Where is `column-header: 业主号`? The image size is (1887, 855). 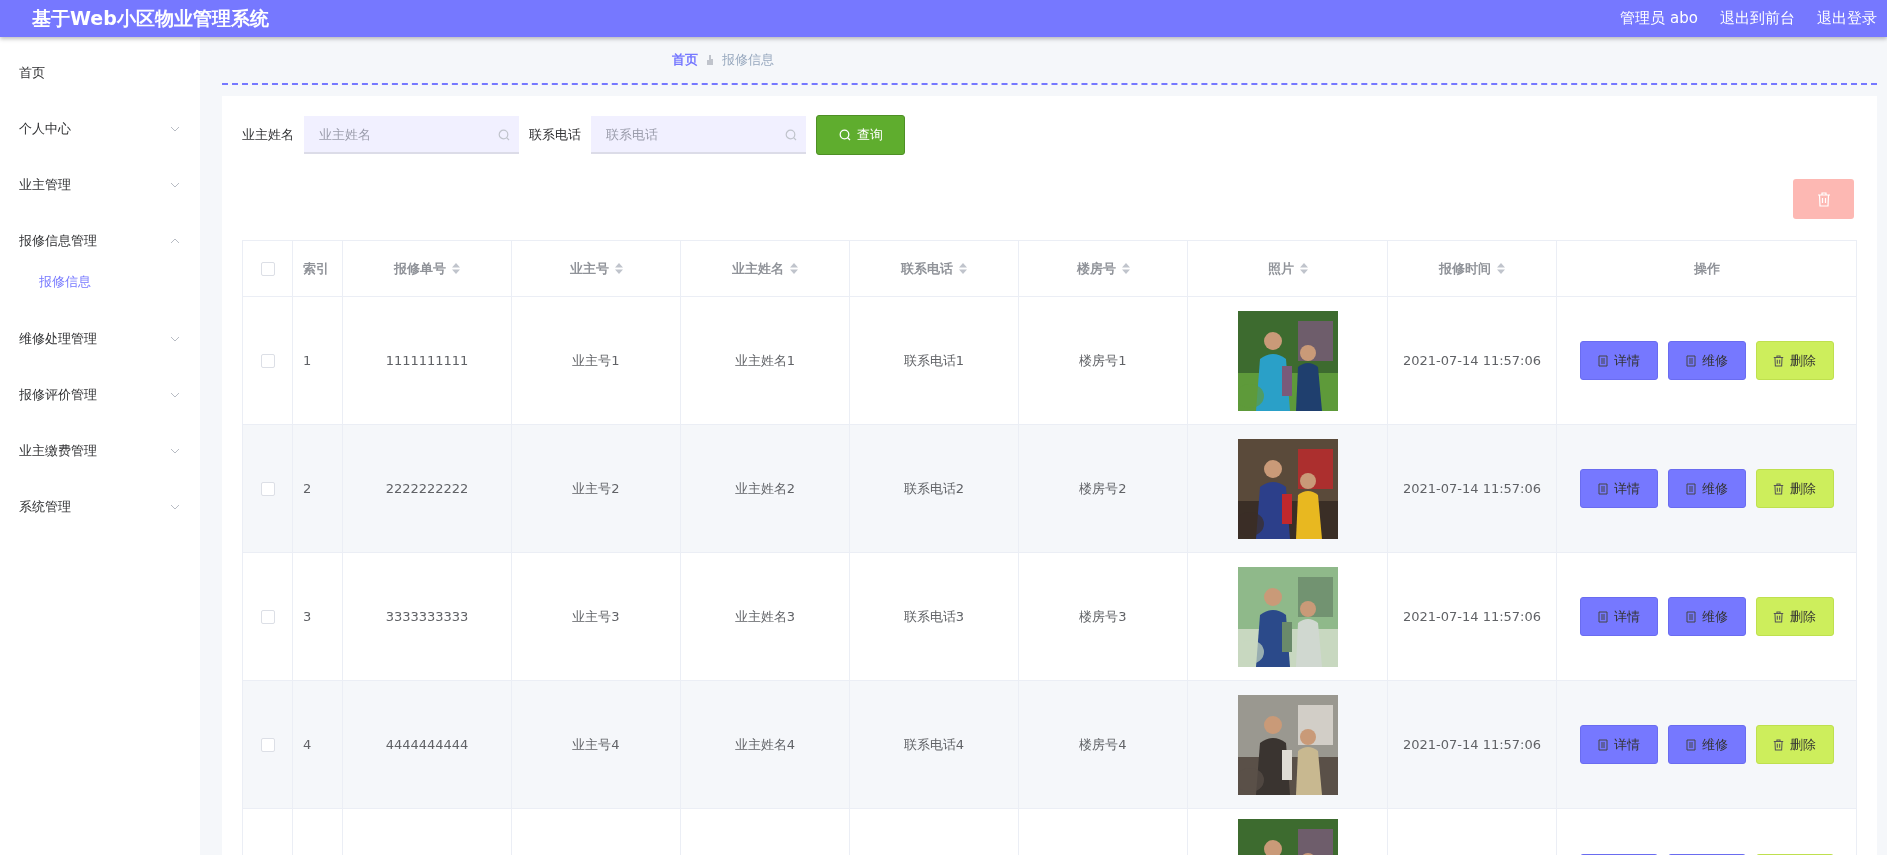 column-header: 业主号 is located at coordinates (596, 268).